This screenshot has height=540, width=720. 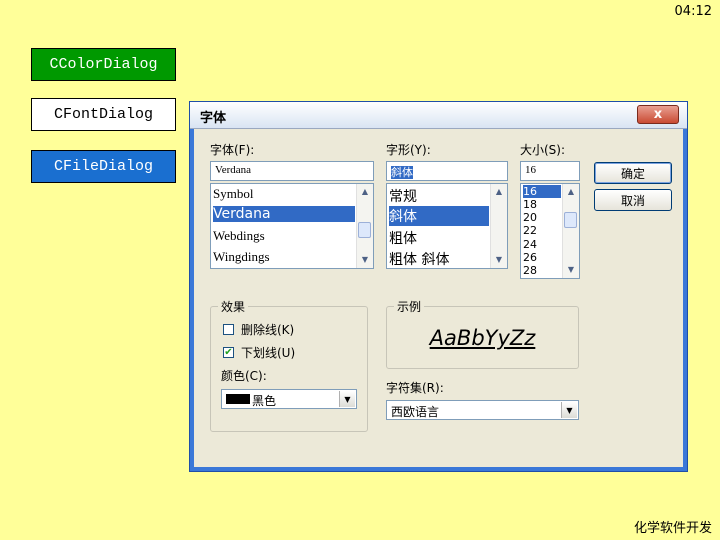 I want to click on font-label: 字体(F):, so click(x=232, y=150).